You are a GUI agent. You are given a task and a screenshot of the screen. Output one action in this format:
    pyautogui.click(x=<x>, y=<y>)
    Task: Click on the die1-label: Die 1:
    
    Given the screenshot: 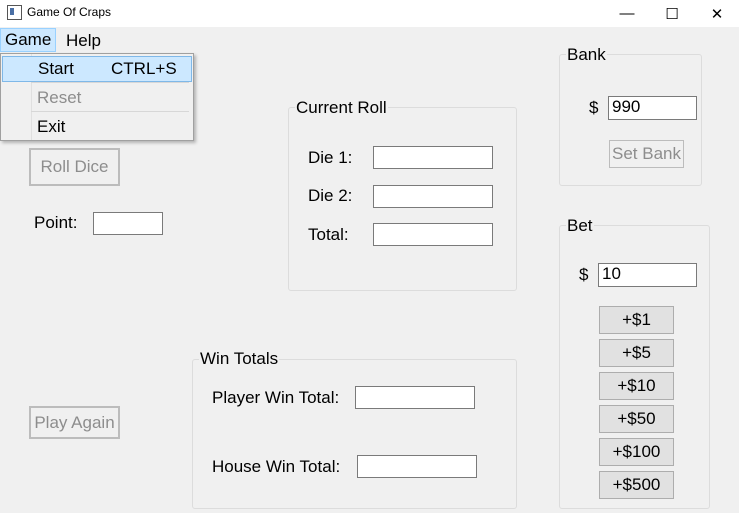 What is the action you would take?
    pyautogui.click(x=330, y=157)
    